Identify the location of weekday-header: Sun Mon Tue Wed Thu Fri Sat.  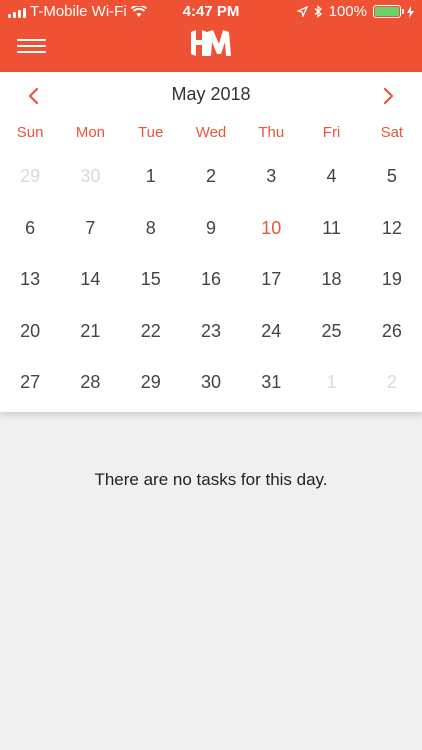
(211, 136).